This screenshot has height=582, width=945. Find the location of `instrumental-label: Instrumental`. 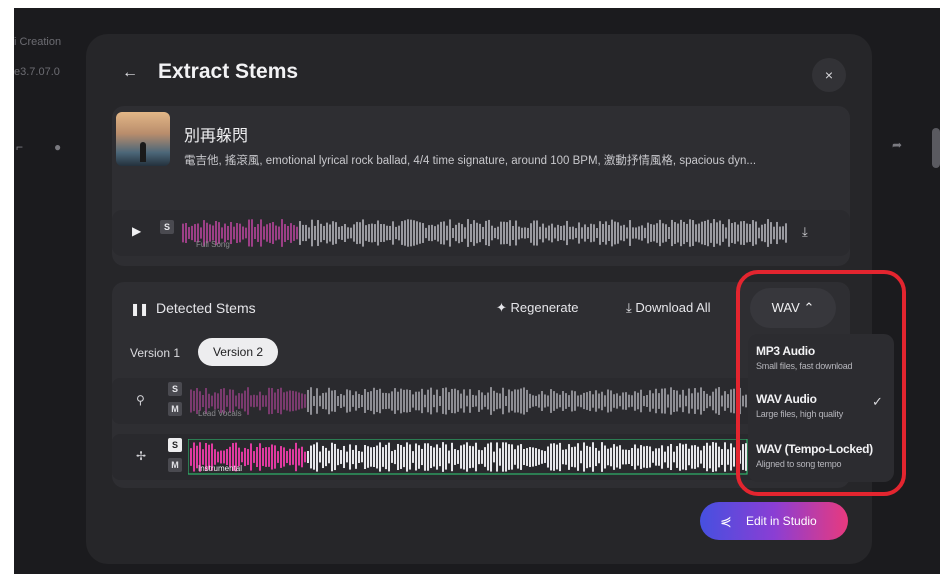

instrumental-label: Instrumental is located at coordinates (220, 468).